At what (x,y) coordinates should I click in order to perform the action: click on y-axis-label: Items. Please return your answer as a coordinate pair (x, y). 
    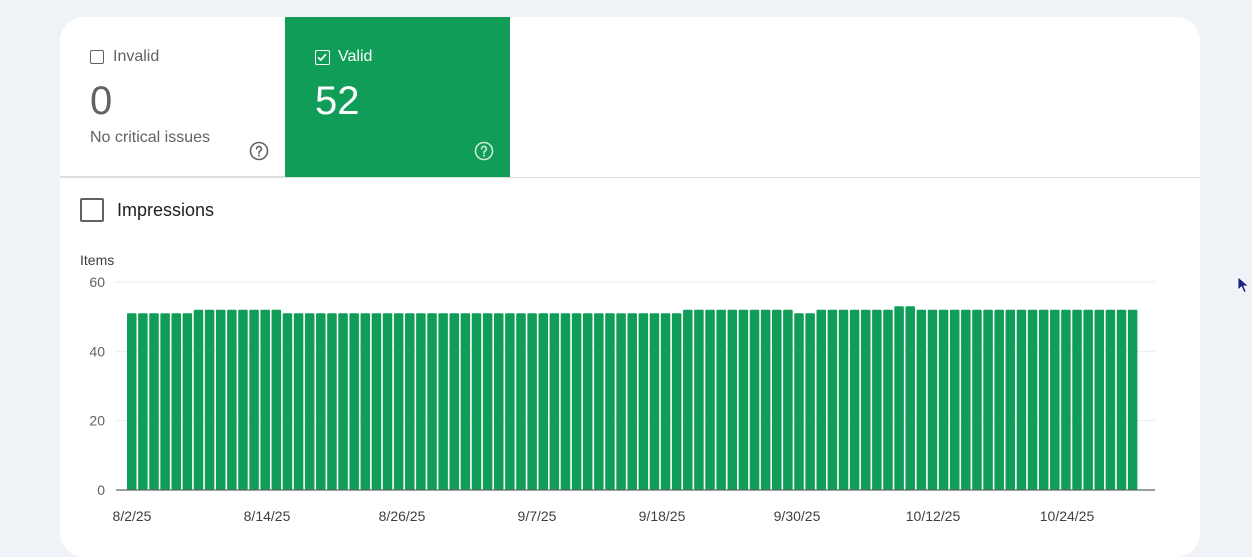
    Looking at the image, I should click on (97, 260).